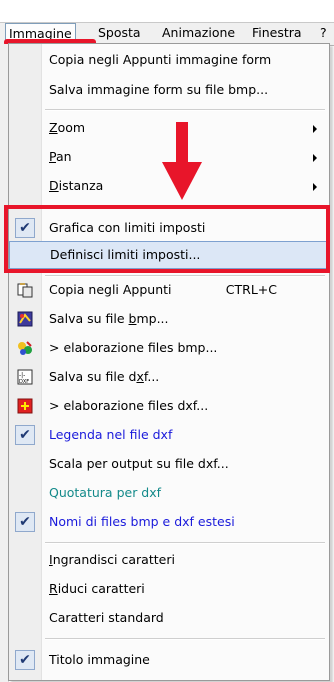 The image size is (334, 682). I want to click on label-rest: iduci caratteri, so click(101, 588).